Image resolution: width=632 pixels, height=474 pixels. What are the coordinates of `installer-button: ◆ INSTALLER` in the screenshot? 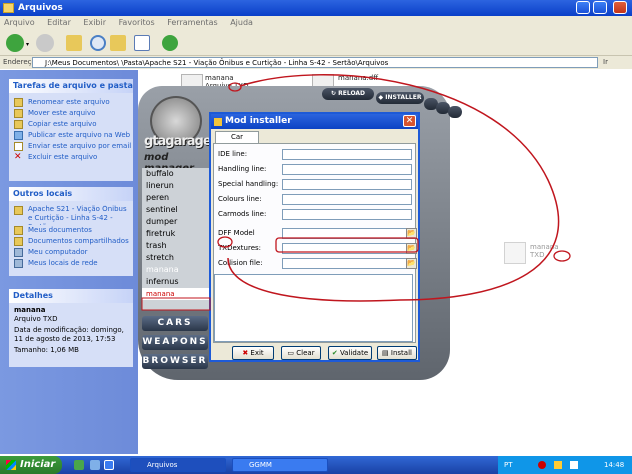 It's located at (400, 98).